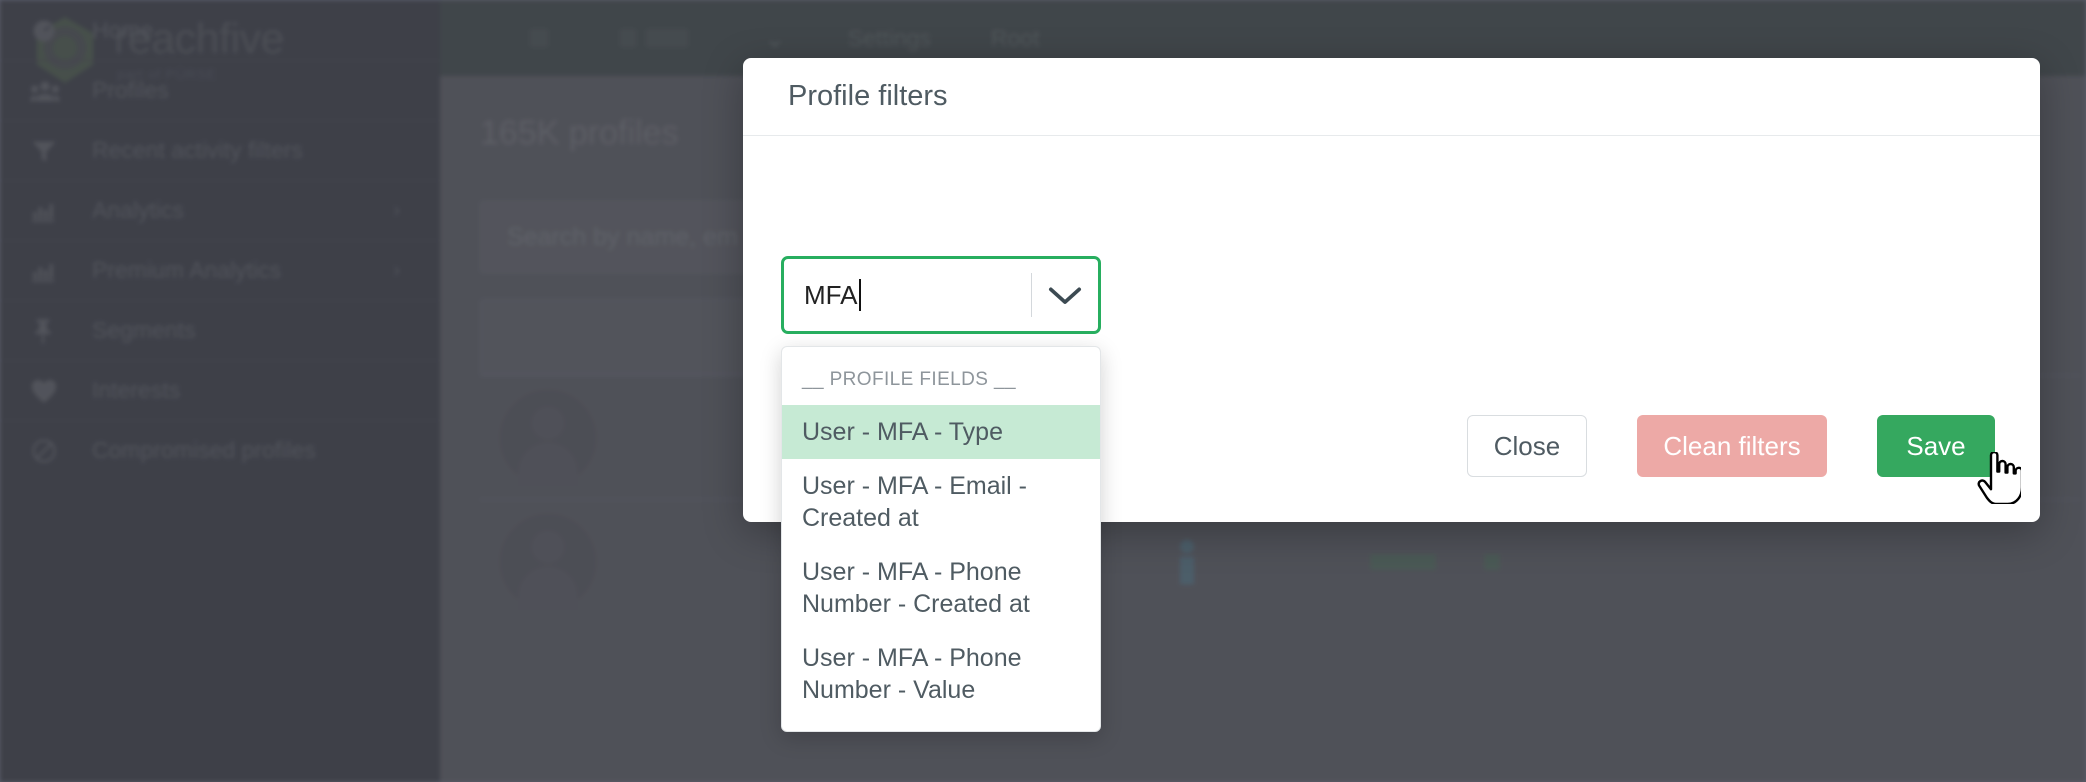 This screenshot has height=782, width=2086. Describe the element at coordinates (622, 236) in the screenshot. I see `search-placeholder: Search by name, em` at that location.